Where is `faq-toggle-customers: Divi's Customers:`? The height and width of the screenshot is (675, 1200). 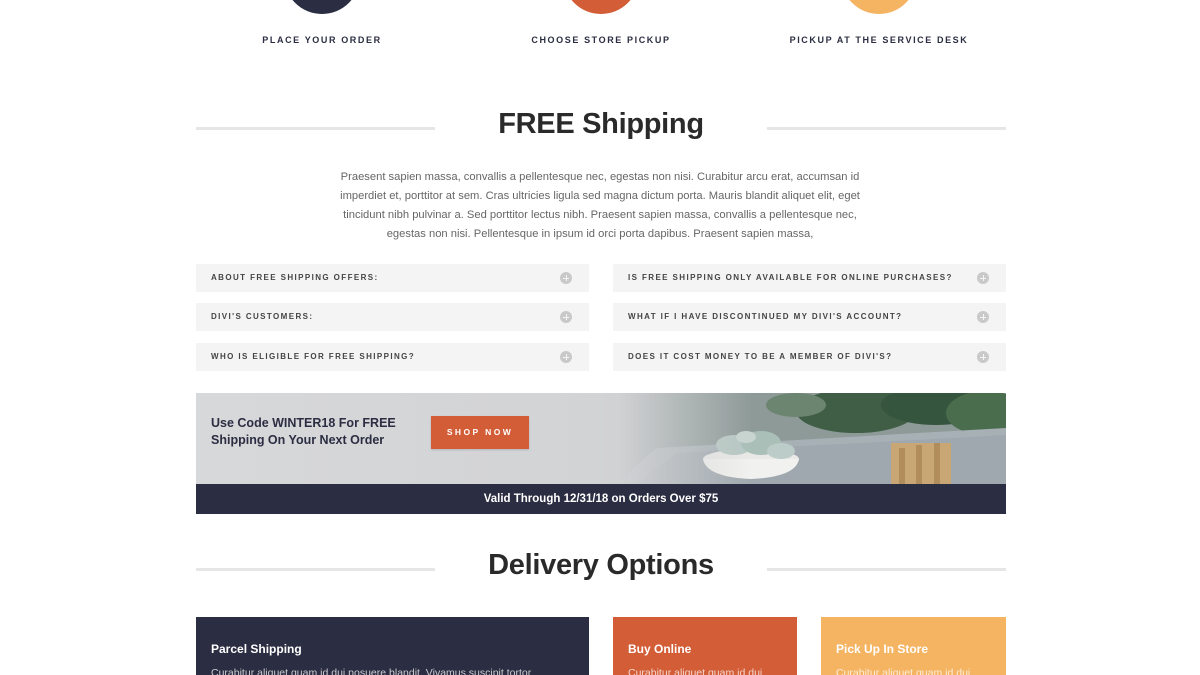 faq-toggle-customers: Divi's Customers: is located at coordinates (392, 317).